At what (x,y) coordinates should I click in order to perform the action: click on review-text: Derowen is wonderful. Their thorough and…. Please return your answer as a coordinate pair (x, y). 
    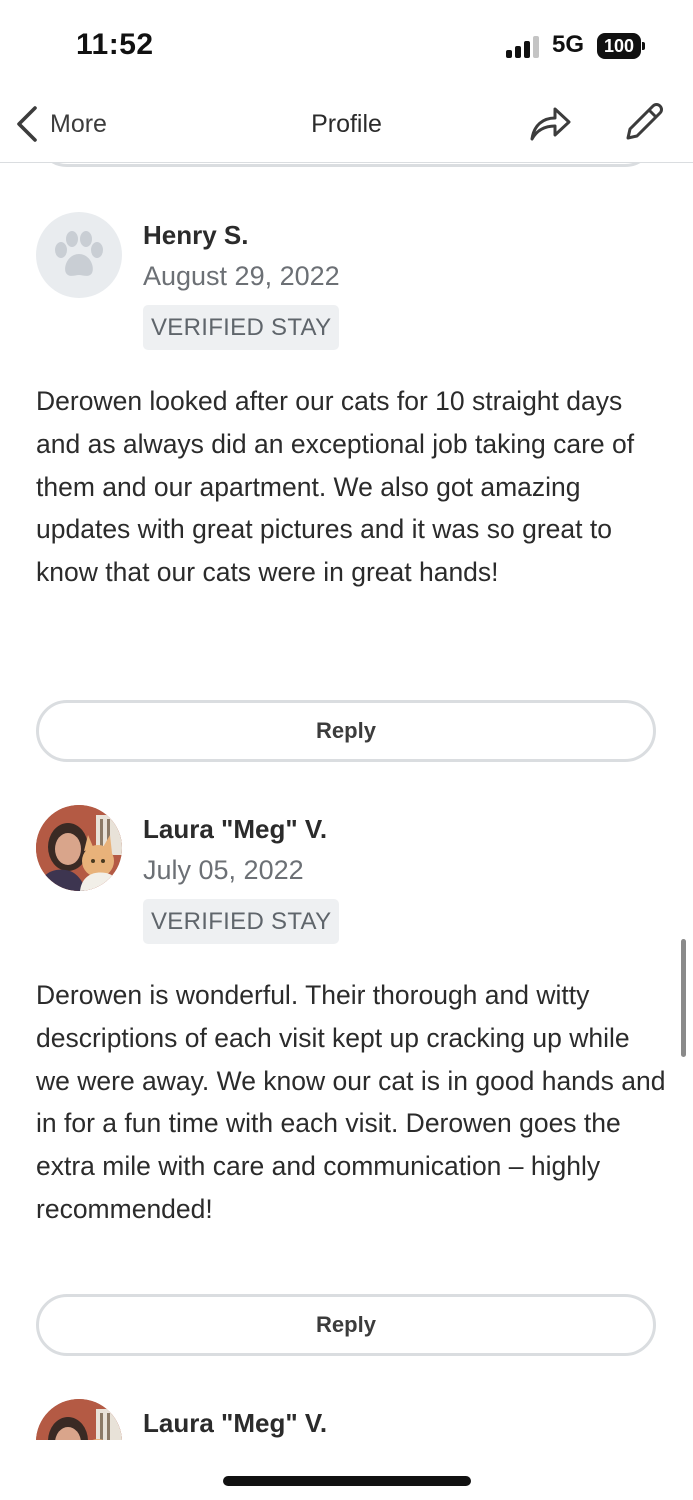
    Looking at the image, I should click on (351, 1102).